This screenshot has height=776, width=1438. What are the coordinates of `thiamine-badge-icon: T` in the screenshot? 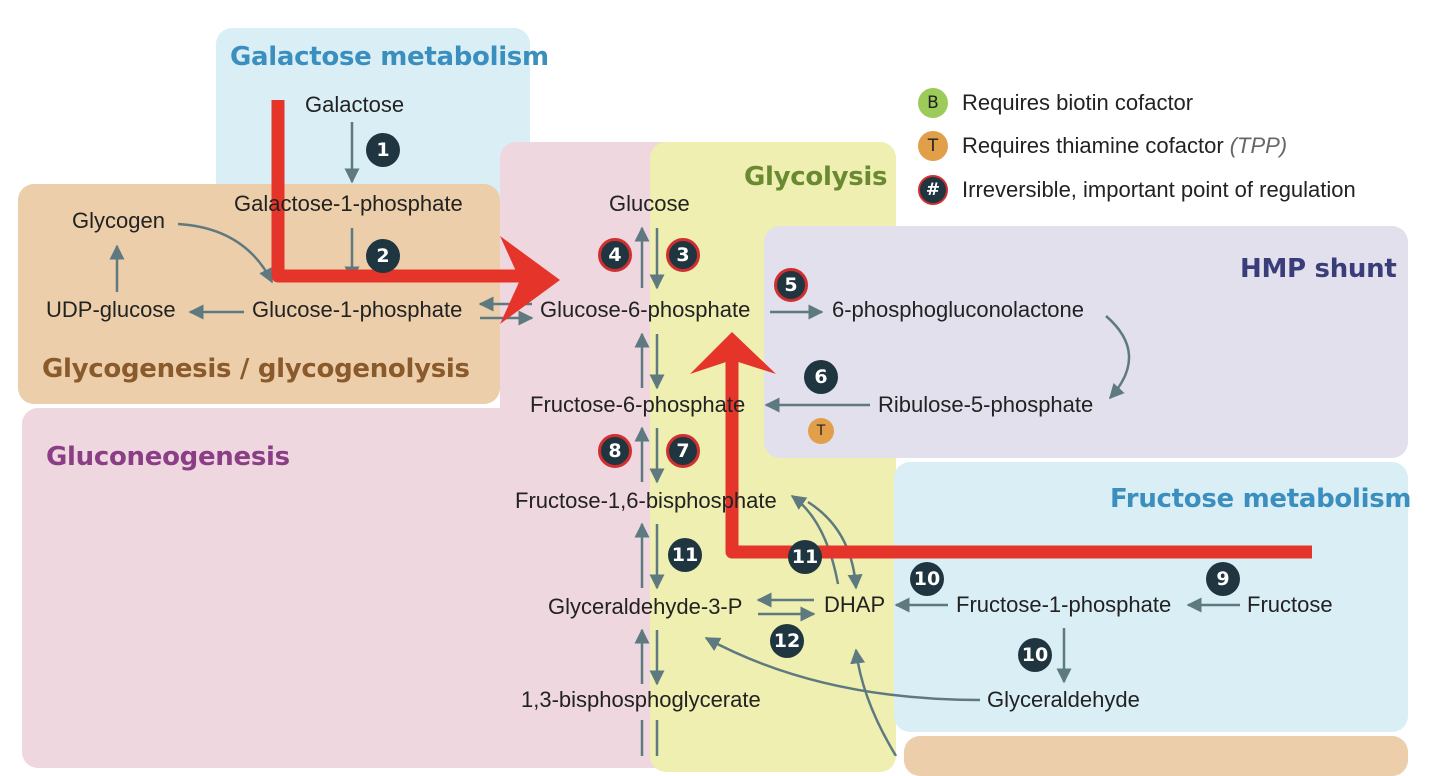 It's located at (933, 146).